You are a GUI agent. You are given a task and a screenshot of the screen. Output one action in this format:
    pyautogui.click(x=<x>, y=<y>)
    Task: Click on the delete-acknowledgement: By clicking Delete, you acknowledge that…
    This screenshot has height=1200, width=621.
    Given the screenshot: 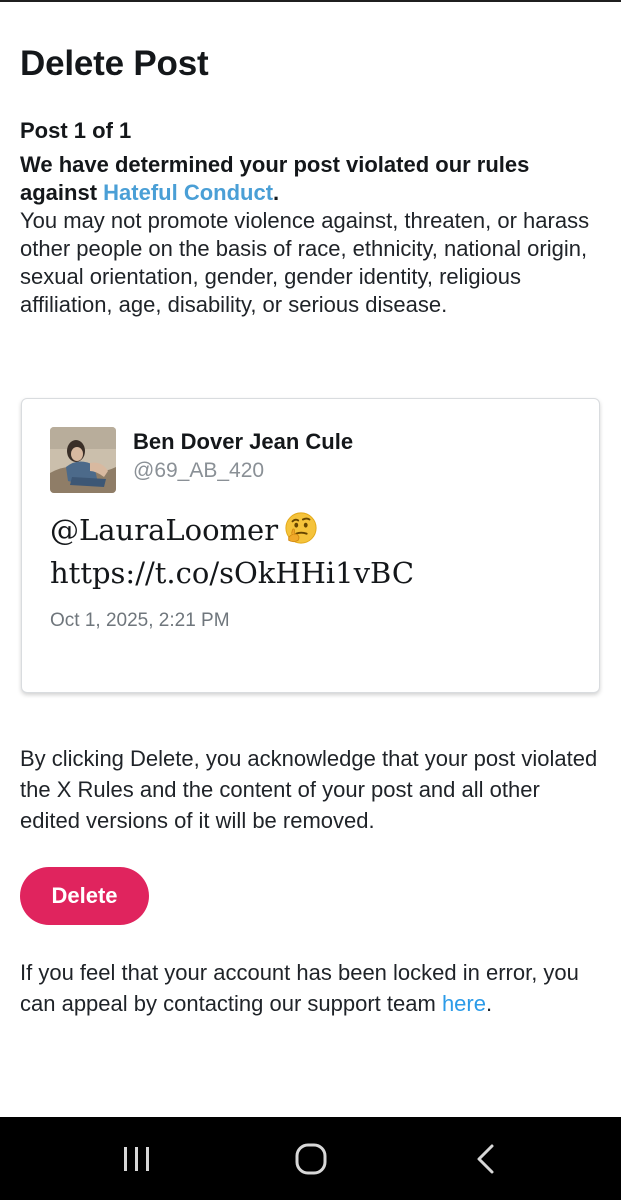 What is the action you would take?
    pyautogui.click(x=309, y=789)
    